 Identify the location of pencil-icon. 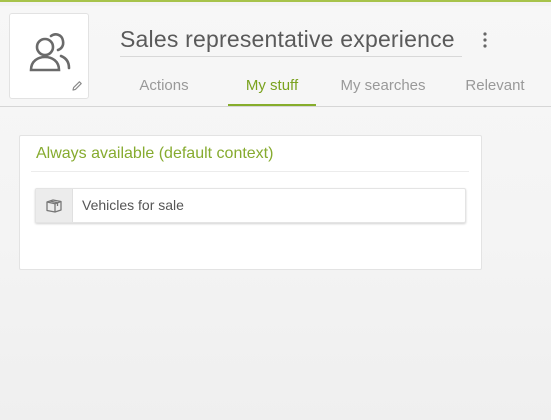
(77, 86).